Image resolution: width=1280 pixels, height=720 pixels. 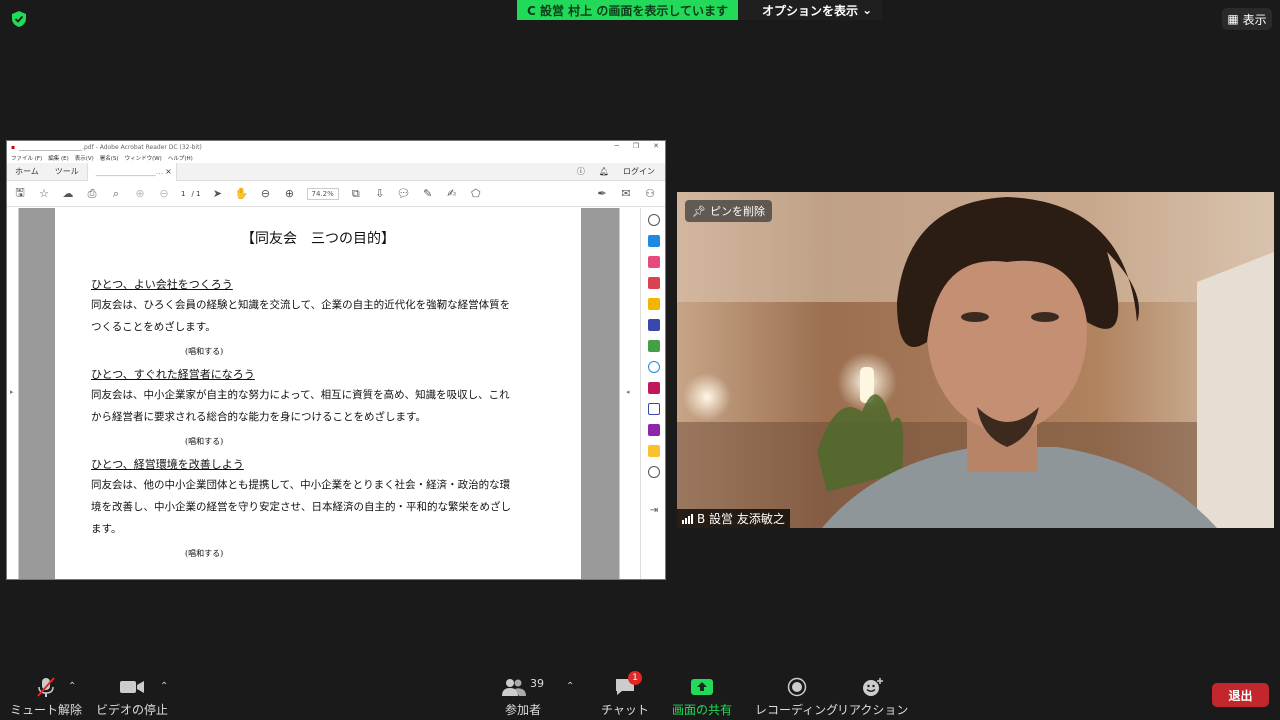 I want to click on more-tools-icon, so click(x=654, y=472).